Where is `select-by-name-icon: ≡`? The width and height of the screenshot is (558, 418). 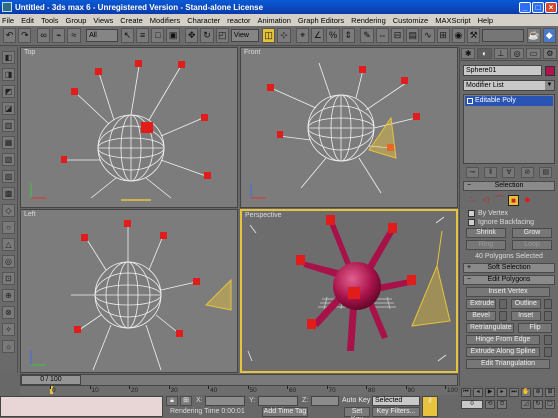
select-by-name-icon: ≡ is located at coordinates (142, 35).